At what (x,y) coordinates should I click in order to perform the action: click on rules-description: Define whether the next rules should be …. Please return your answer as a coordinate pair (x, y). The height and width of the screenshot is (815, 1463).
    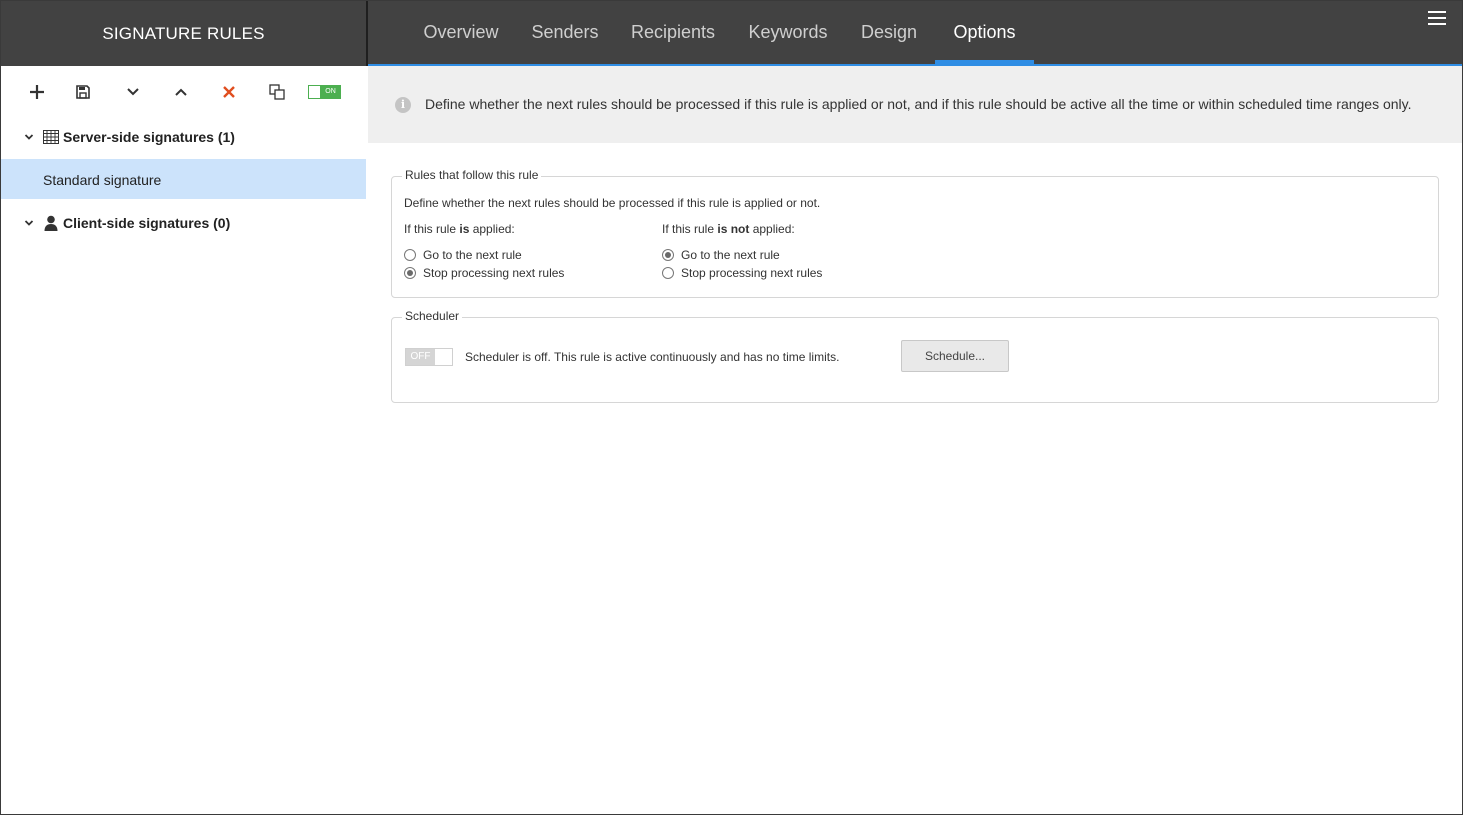
    Looking at the image, I should click on (612, 203).